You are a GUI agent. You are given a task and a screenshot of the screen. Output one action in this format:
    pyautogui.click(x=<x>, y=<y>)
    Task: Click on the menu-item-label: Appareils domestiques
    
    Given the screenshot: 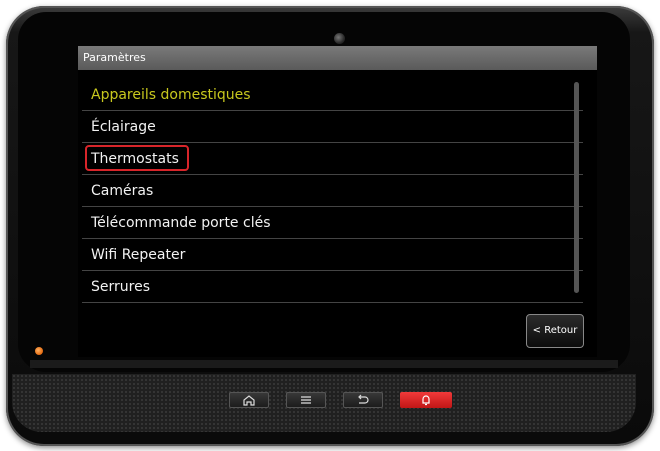 What is the action you would take?
    pyautogui.click(x=171, y=95)
    